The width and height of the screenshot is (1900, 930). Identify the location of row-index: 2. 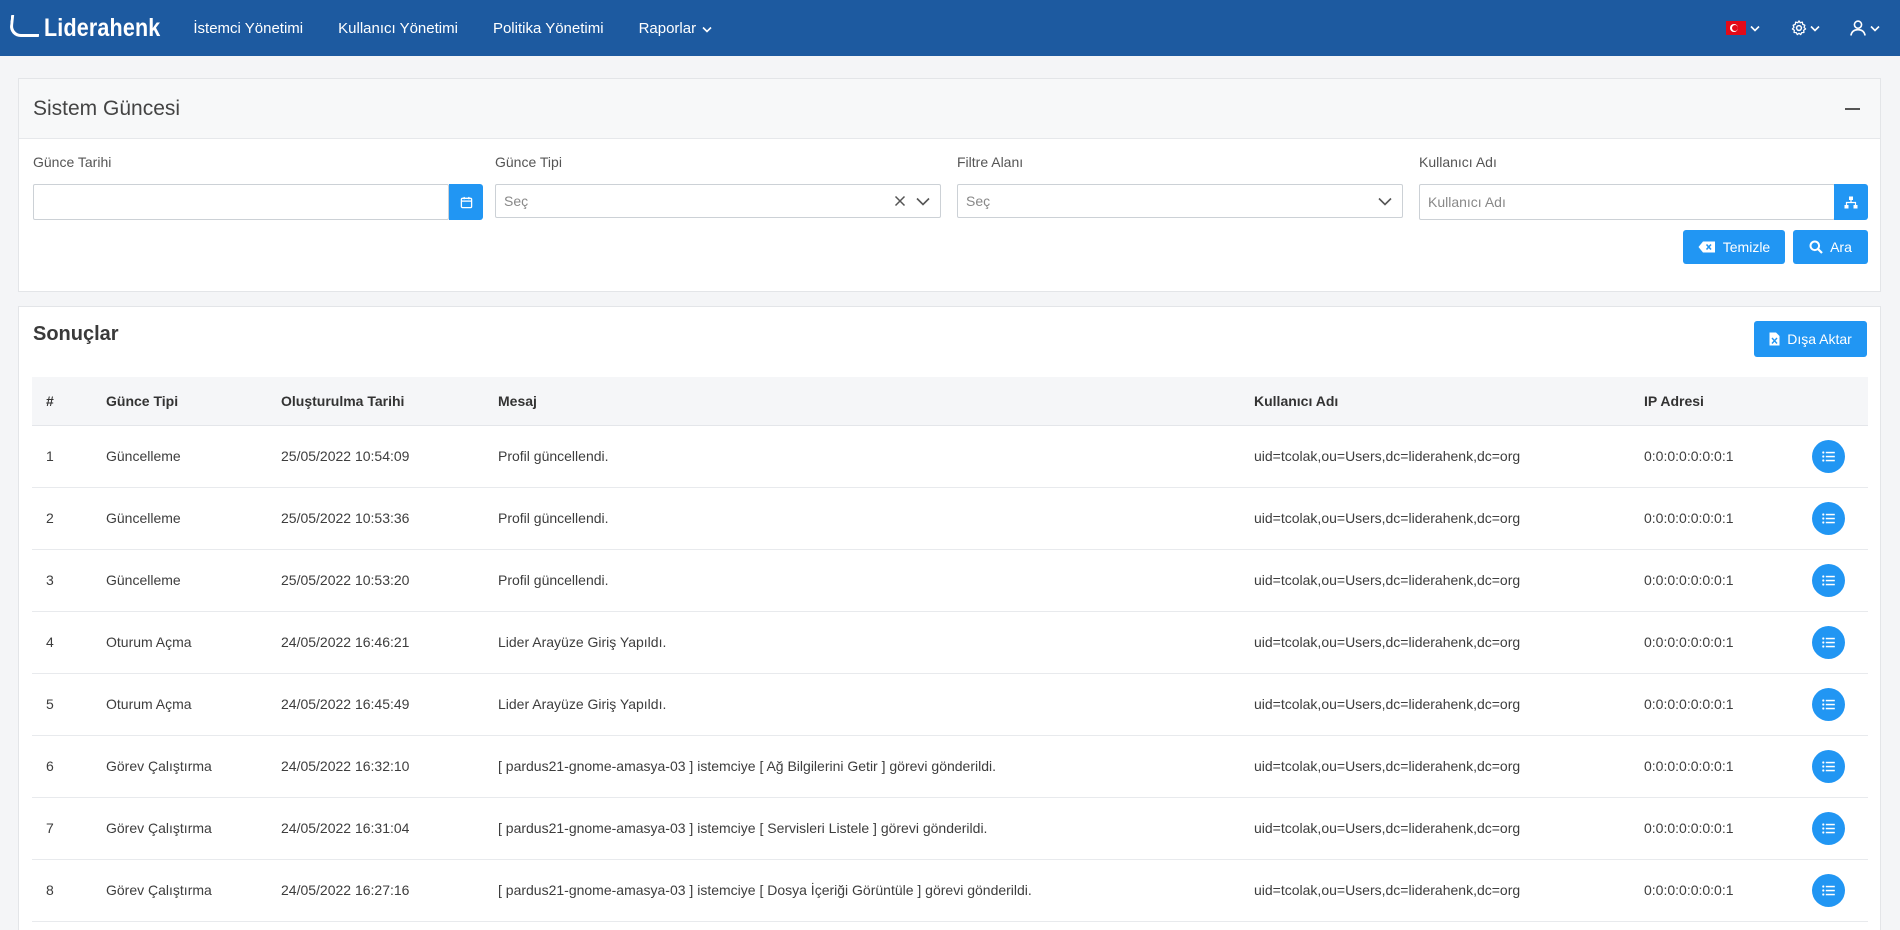
(50, 518).